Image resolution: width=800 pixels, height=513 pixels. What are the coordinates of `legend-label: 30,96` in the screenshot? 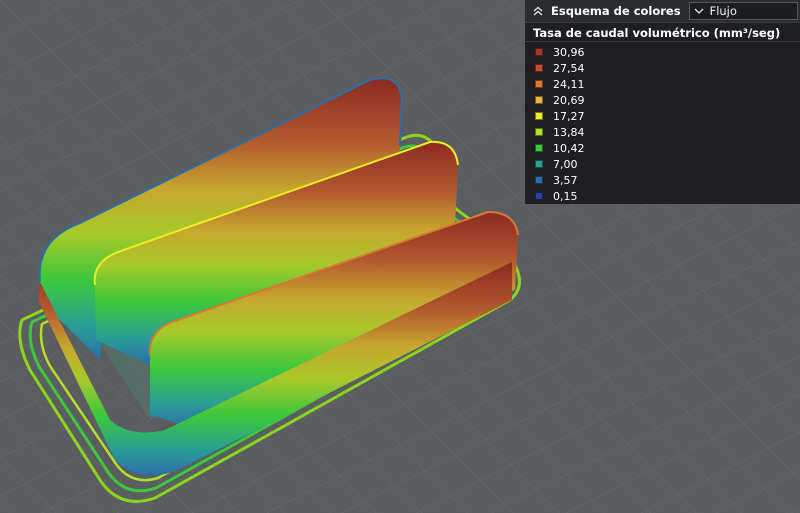 It's located at (569, 52).